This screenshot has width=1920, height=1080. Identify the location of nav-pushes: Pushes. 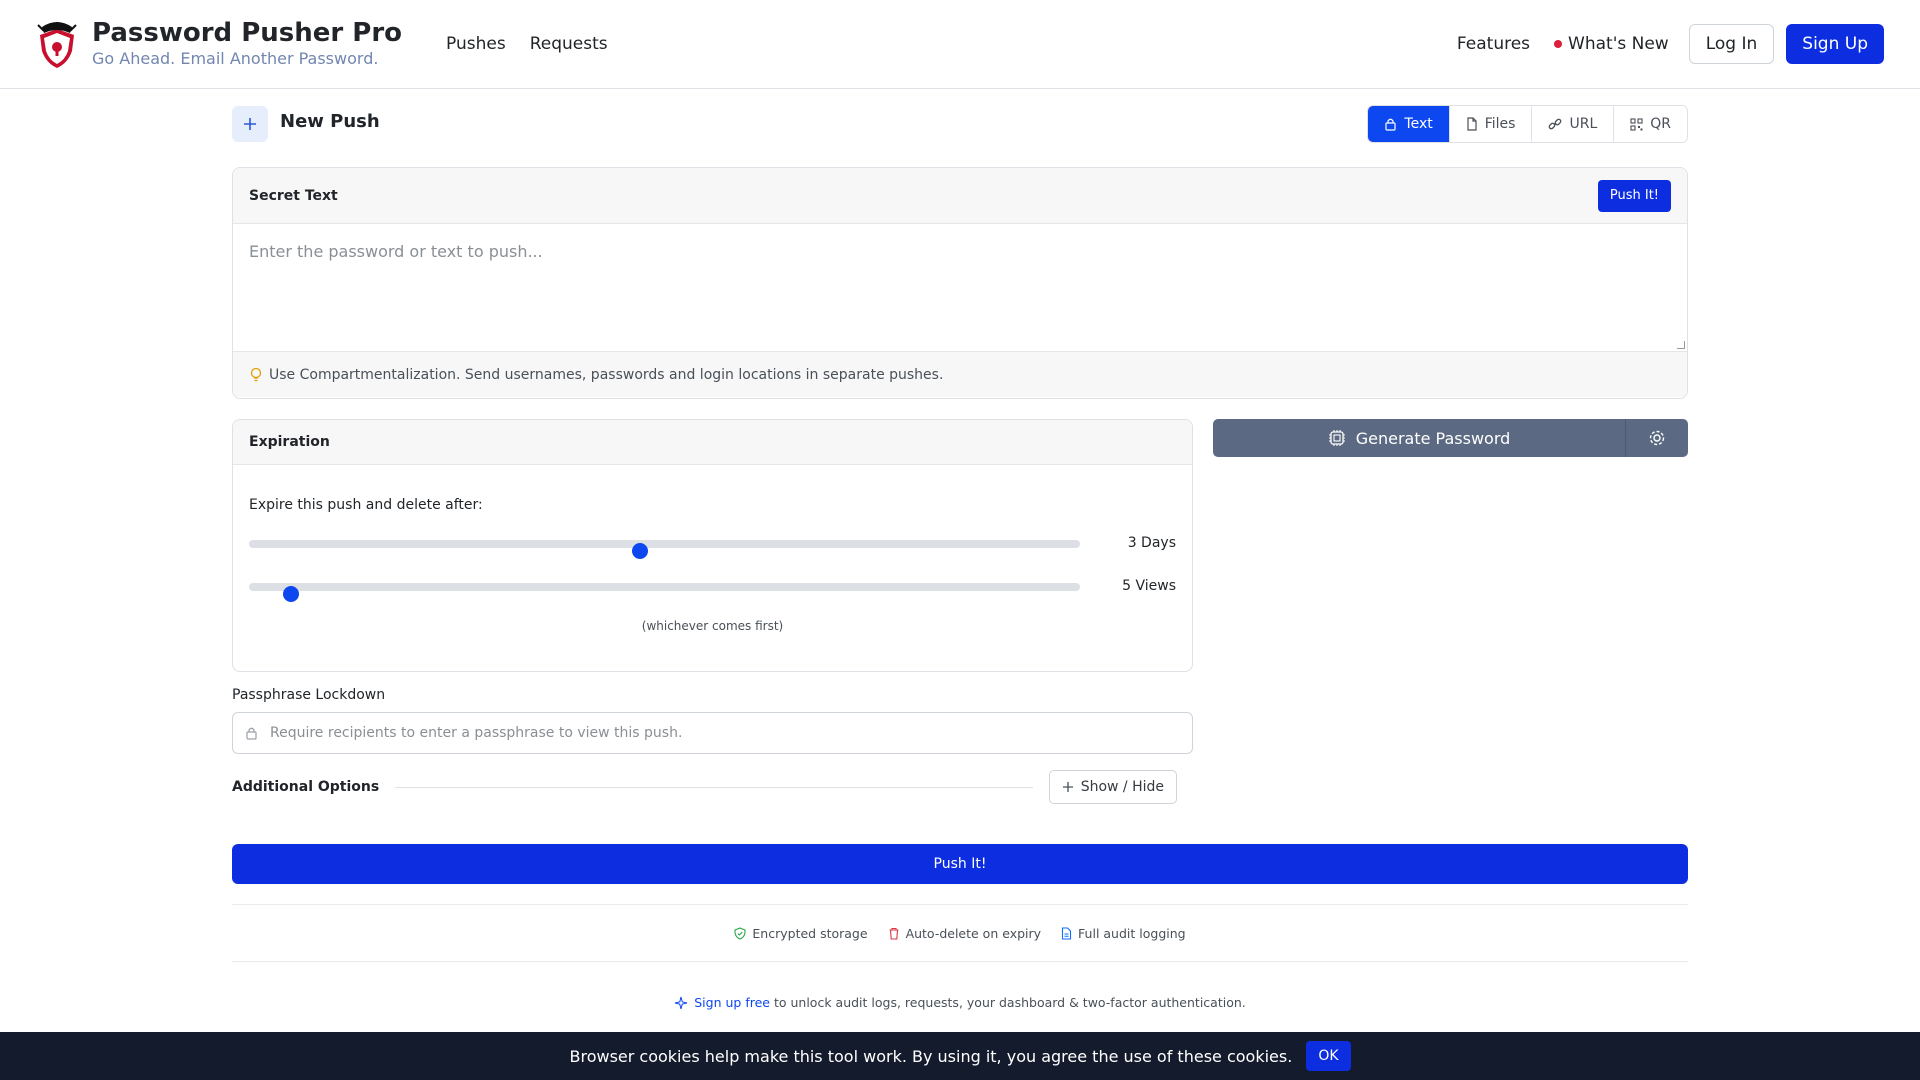
(476, 44).